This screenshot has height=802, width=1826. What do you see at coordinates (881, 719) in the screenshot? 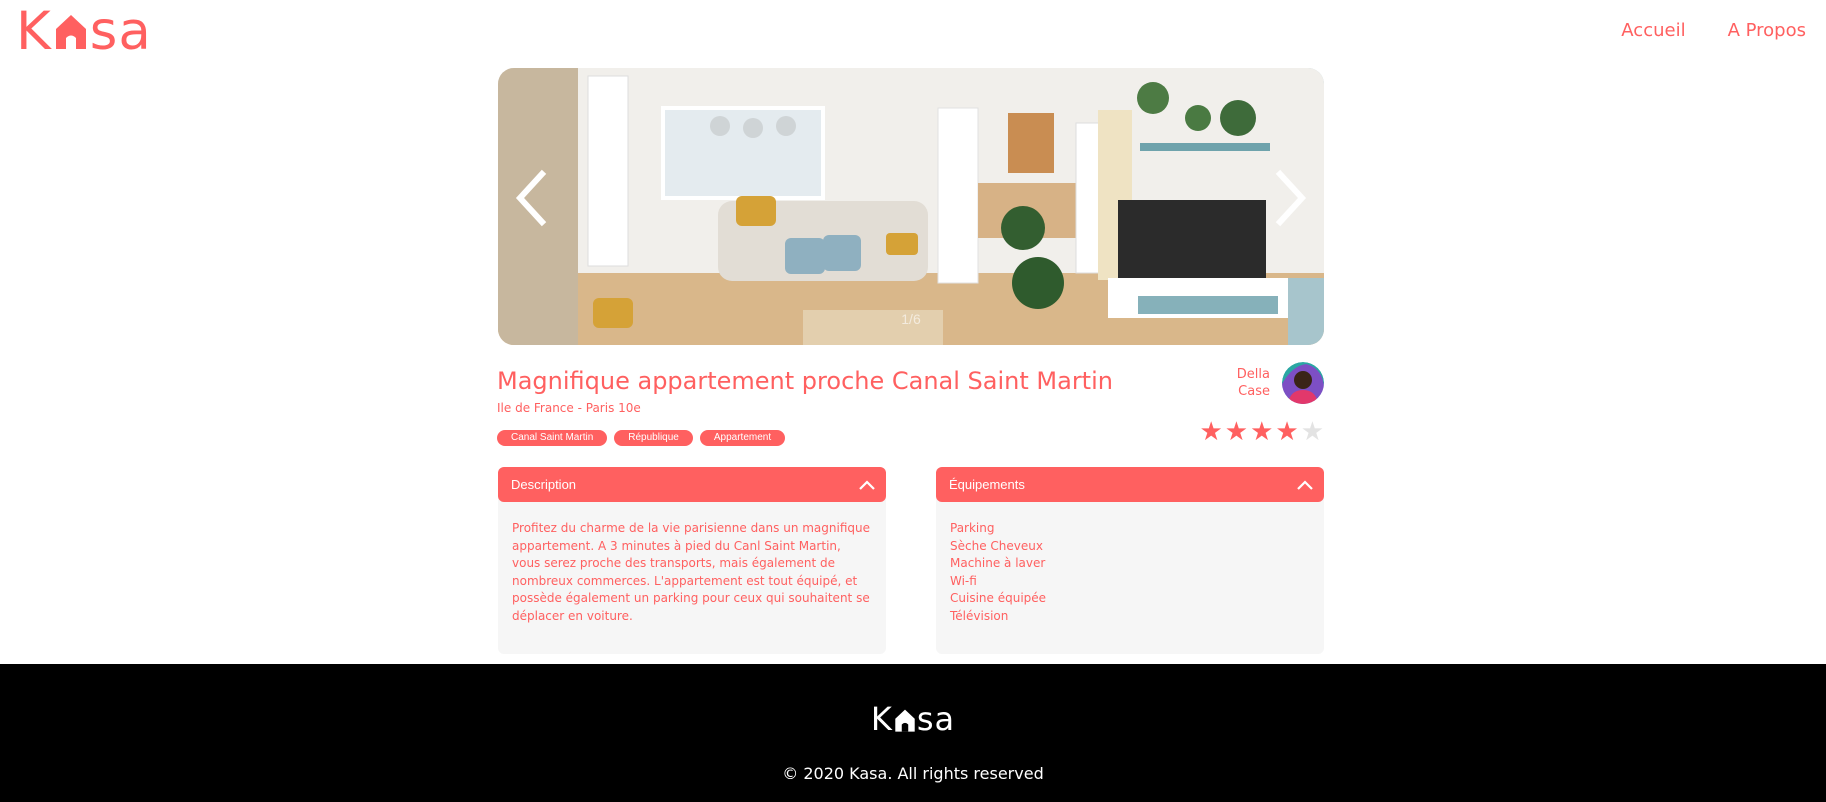
I see `footer-logo-letter-k: K` at bounding box center [881, 719].